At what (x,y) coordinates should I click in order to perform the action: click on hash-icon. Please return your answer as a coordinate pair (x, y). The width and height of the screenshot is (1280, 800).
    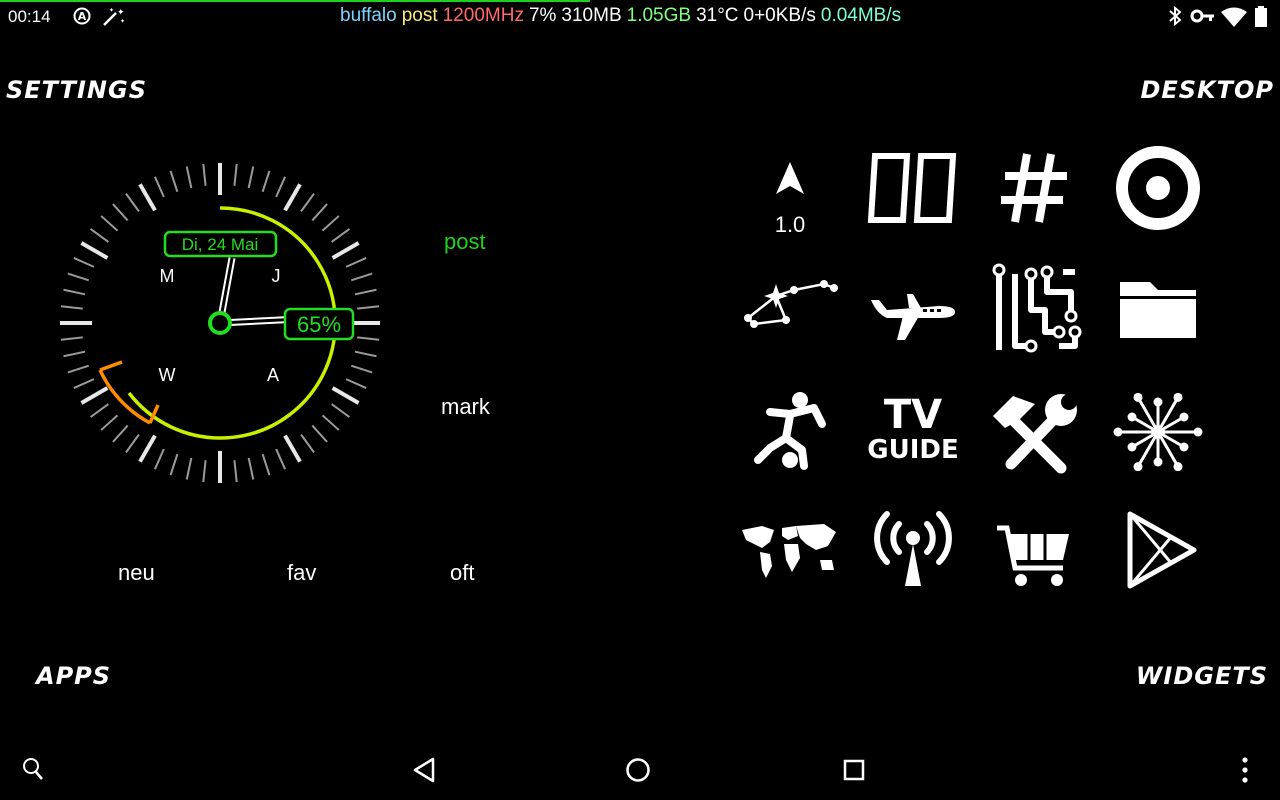
    Looking at the image, I should click on (1035, 188).